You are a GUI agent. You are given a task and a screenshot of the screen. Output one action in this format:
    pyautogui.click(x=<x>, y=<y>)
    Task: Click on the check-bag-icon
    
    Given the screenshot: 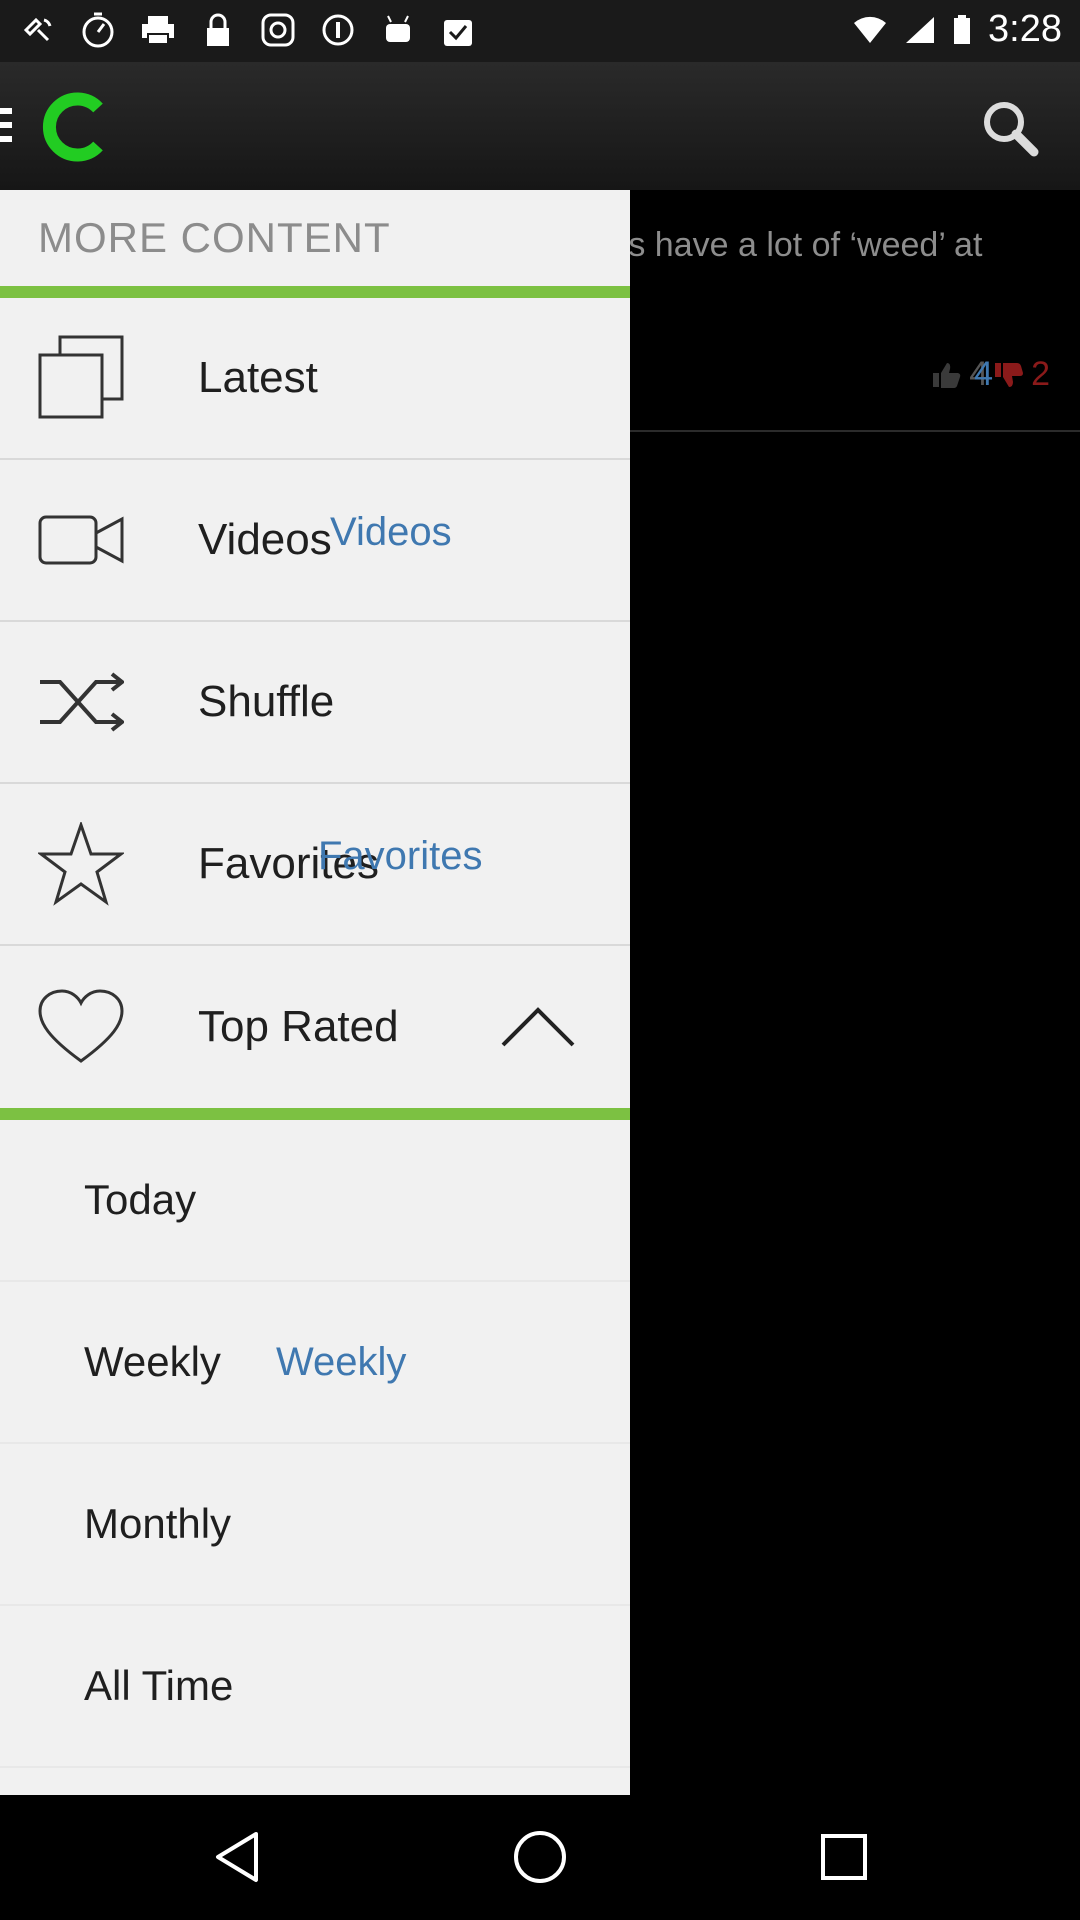 What is the action you would take?
    pyautogui.click(x=458, y=30)
    